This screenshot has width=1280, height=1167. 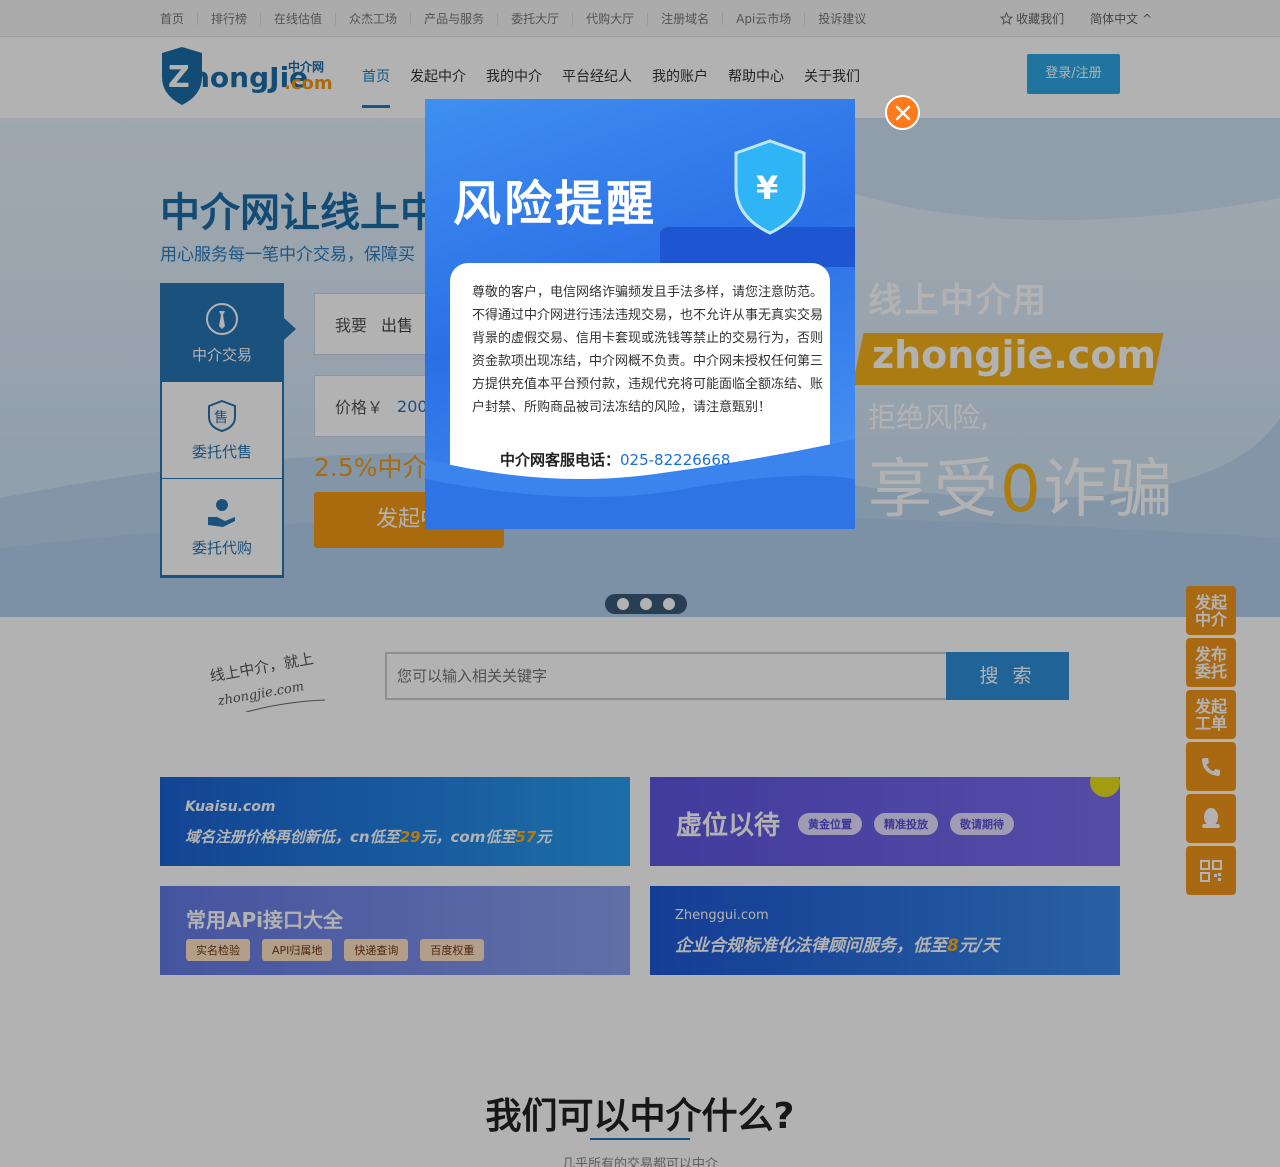 I want to click on modal-hotline: 中介网客服电话：025-82226668, so click(x=615, y=459).